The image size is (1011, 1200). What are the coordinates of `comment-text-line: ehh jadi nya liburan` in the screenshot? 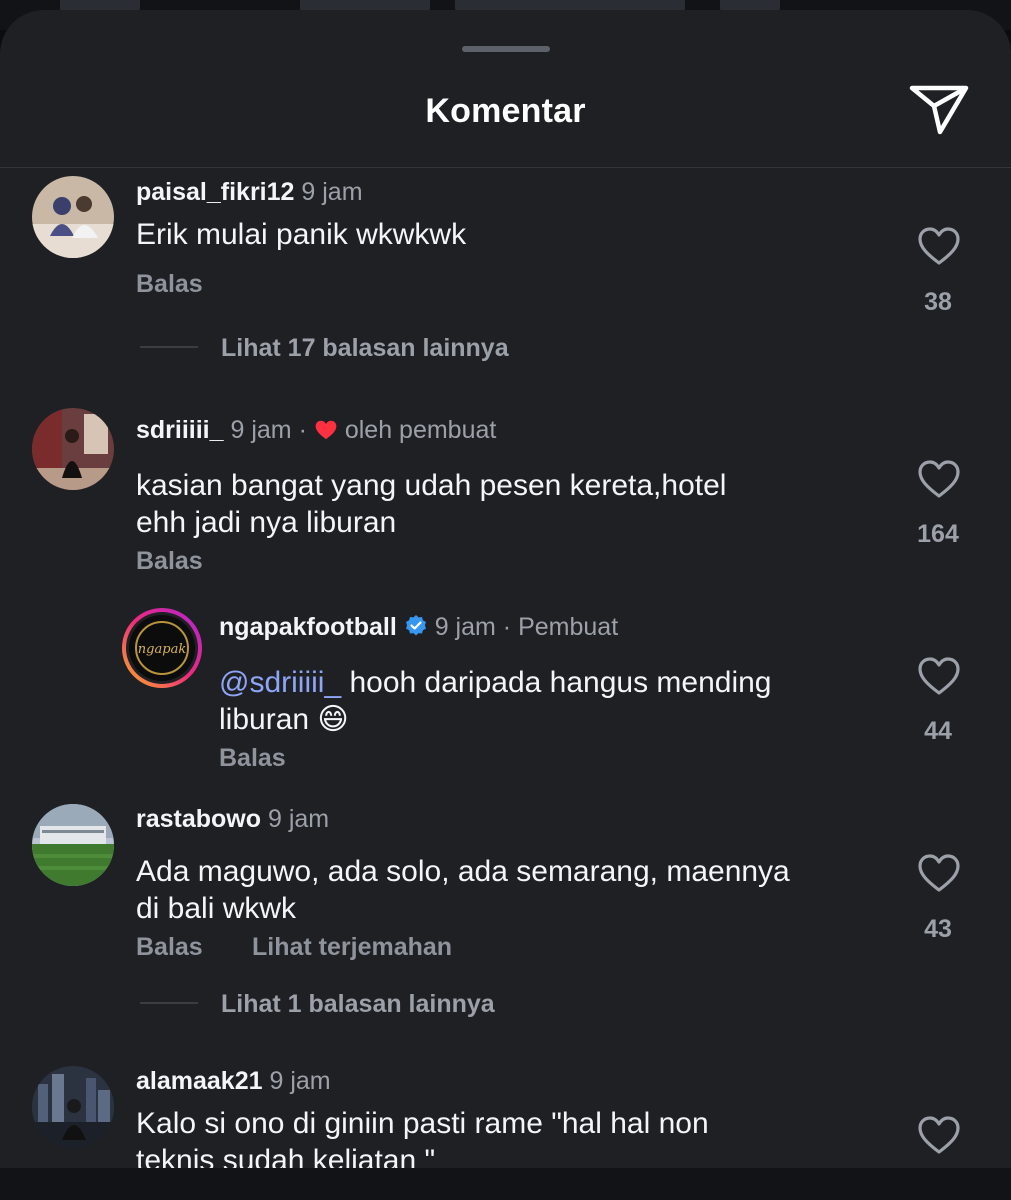 It's located at (266, 522).